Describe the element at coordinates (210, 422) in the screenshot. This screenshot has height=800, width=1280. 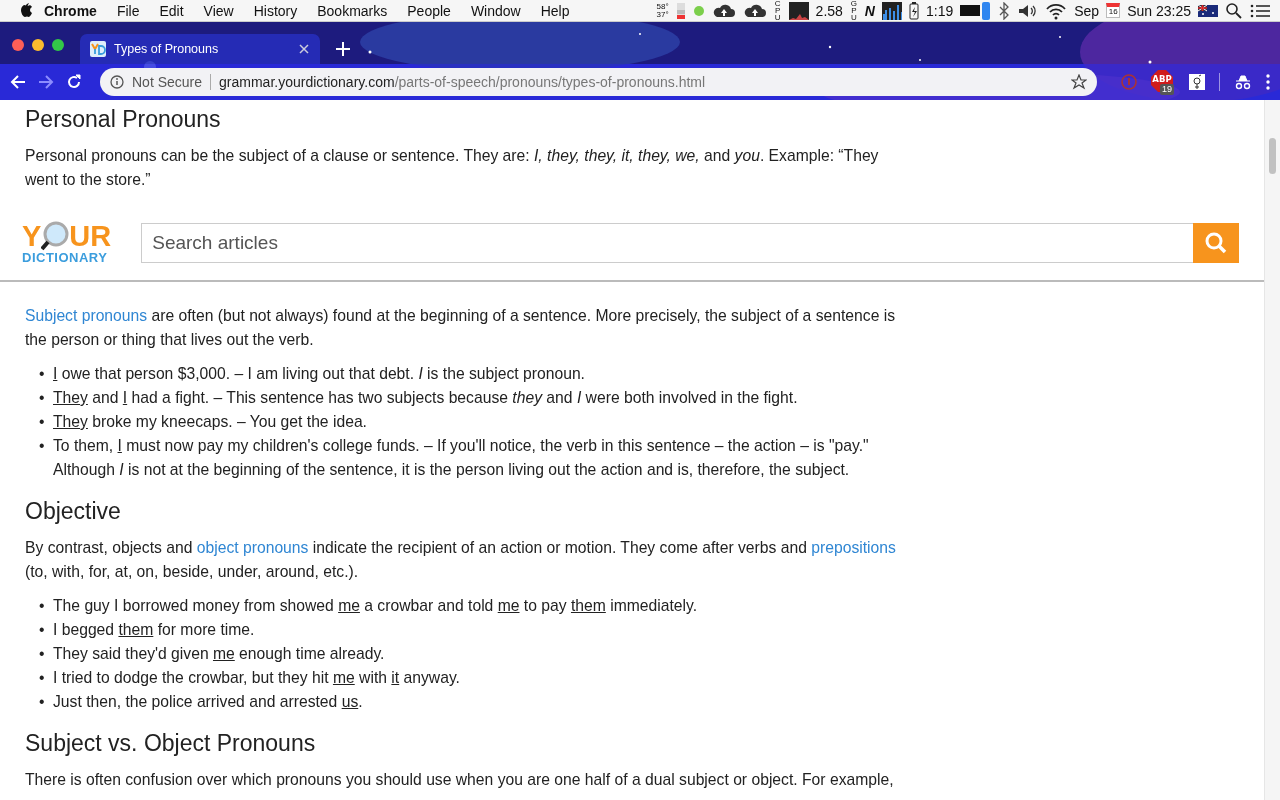
I see `list-item: They broke my kneecaps. – You get the idea.` at that location.